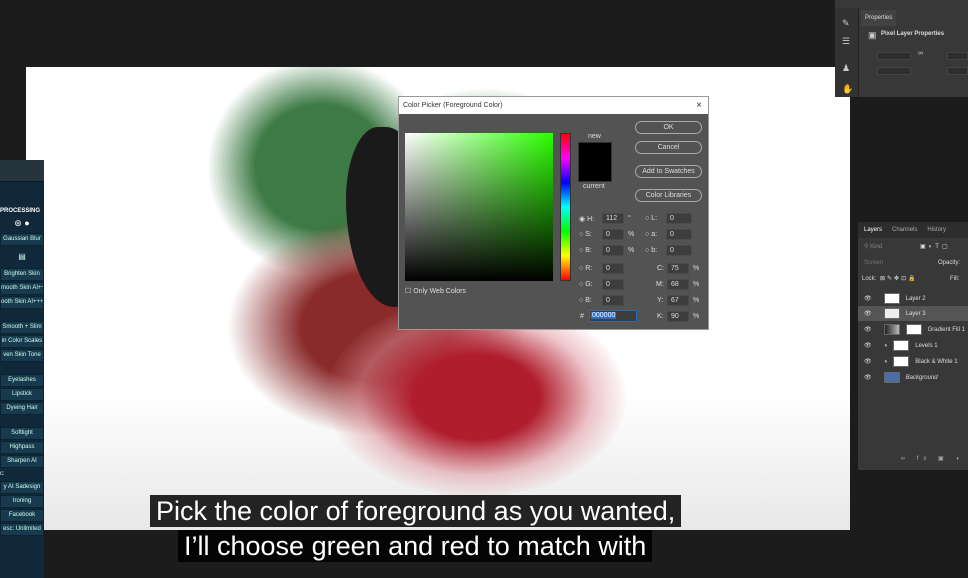 This screenshot has height=578, width=968. I want to click on adjustments-icon: ☰, so click(846, 41).